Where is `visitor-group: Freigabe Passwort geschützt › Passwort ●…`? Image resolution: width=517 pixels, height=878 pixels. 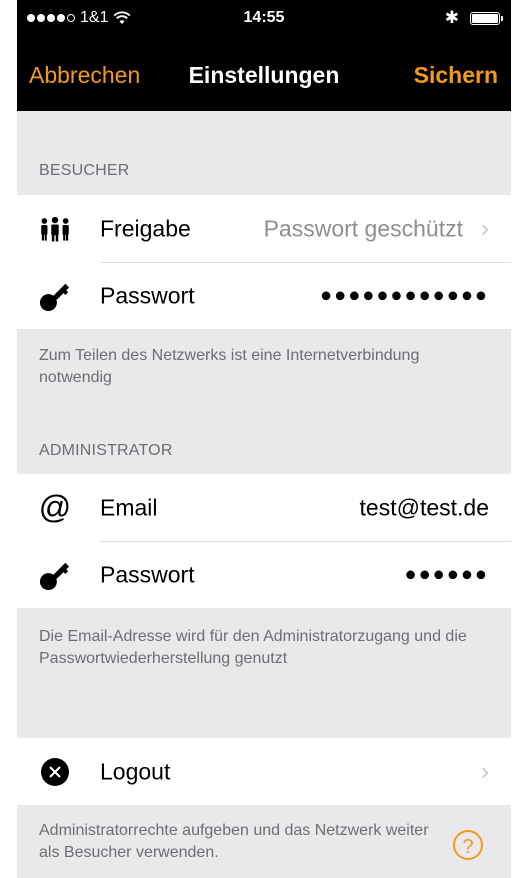 visitor-group: Freigabe Passwort geschützt › Passwort ●… is located at coordinates (264, 262).